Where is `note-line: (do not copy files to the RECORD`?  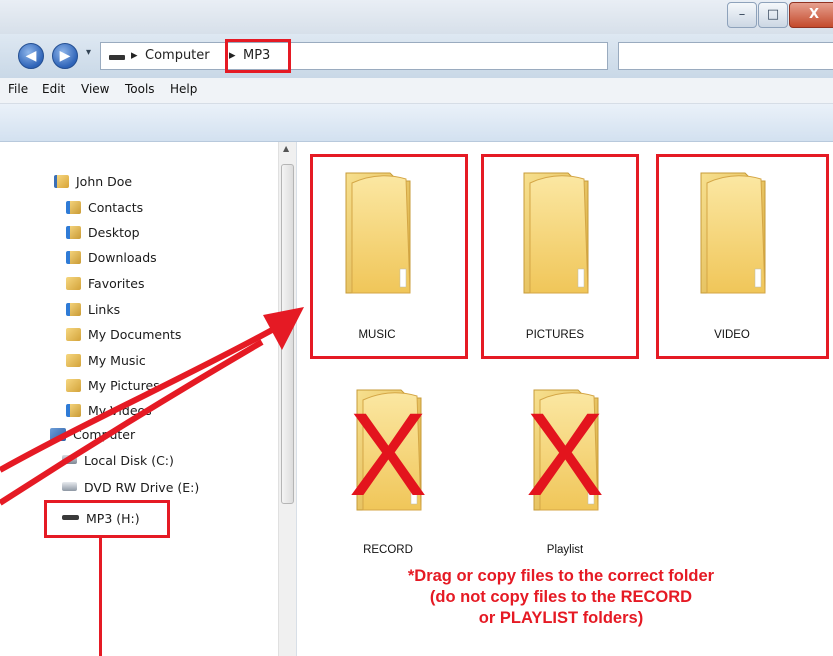
note-line: (do not copy files to the RECORD is located at coordinates (561, 597).